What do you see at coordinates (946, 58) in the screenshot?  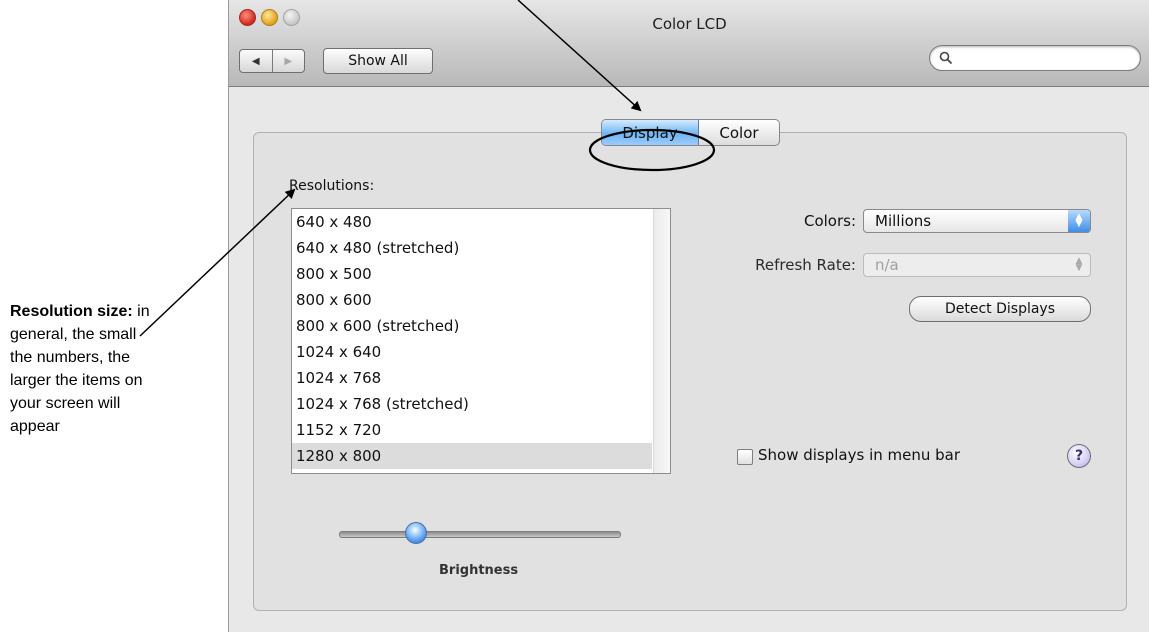 I see `search-icon` at bounding box center [946, 58].